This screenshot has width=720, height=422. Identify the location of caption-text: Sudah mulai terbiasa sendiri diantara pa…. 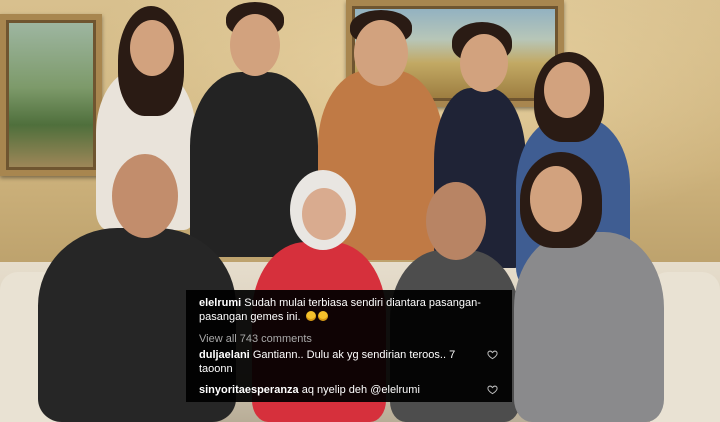
(340, 310).